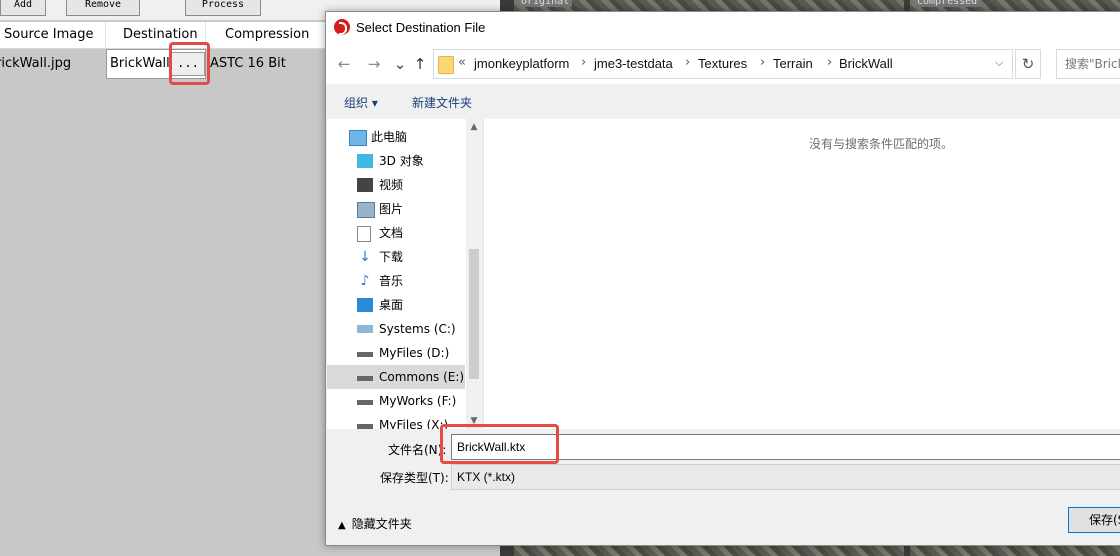  I want to click on folder-icon, so click(446, 65).